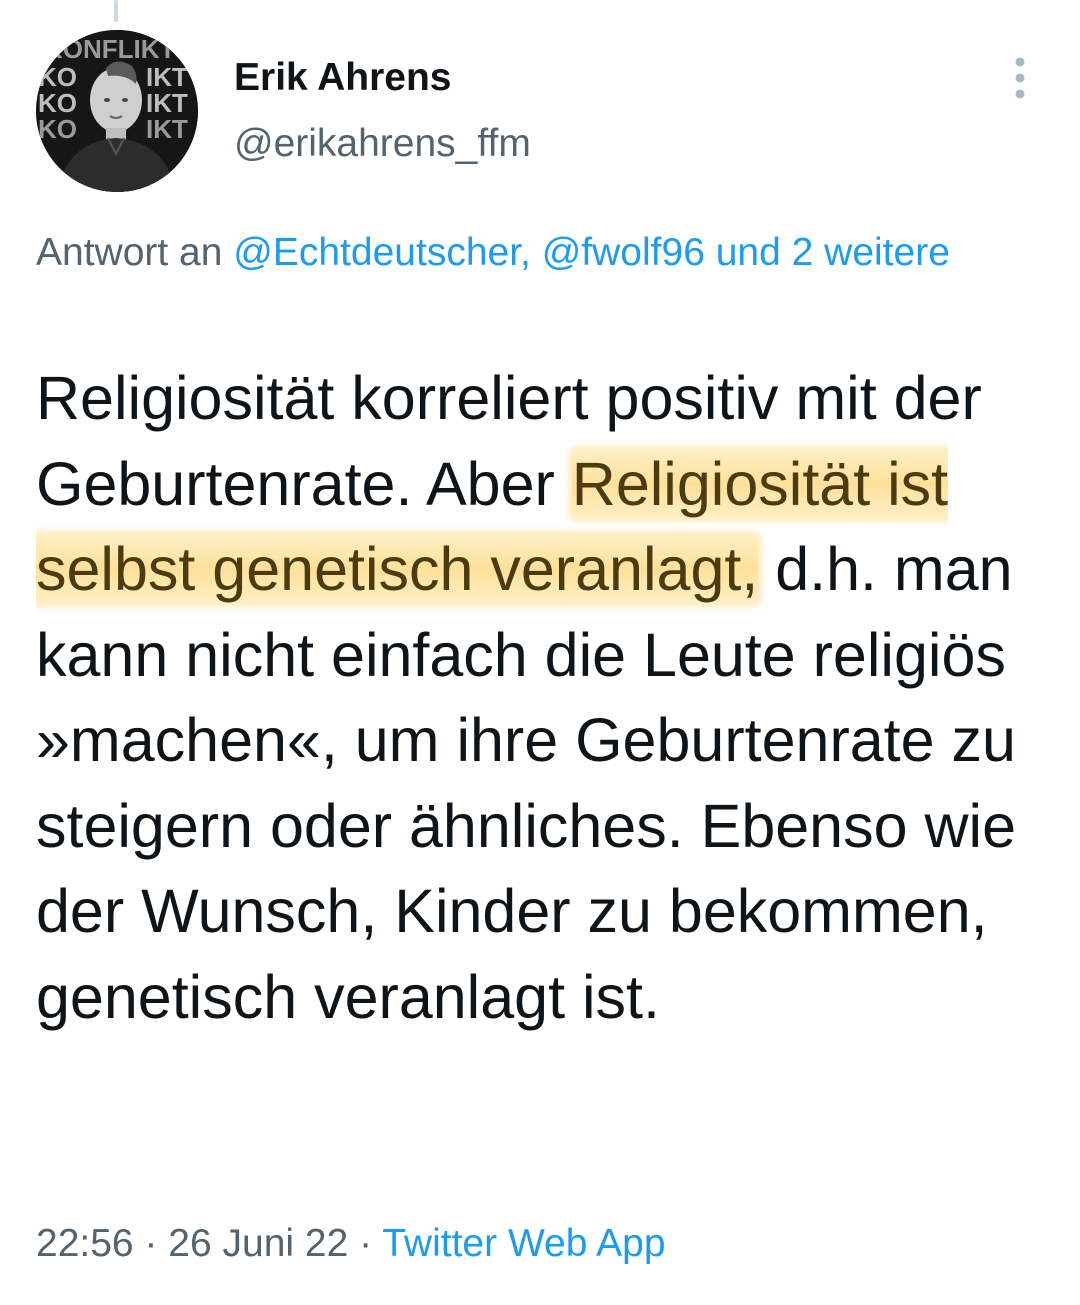 This screenshot has height=1305, width=1080. Describe the element at coordinates (382, 252) in the screenshot. I see `mention-echtdeutscher-link: @Echtdeutscher,` at that location.